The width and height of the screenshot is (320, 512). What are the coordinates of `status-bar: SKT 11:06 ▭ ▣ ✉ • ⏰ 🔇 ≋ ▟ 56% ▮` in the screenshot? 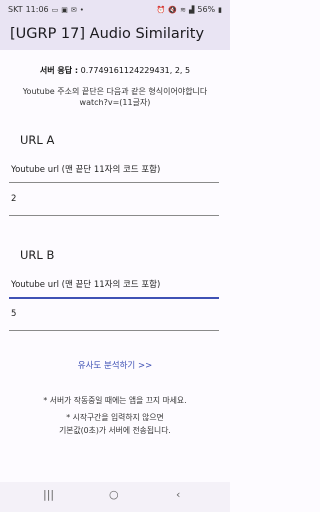 It's located at (115, 10).